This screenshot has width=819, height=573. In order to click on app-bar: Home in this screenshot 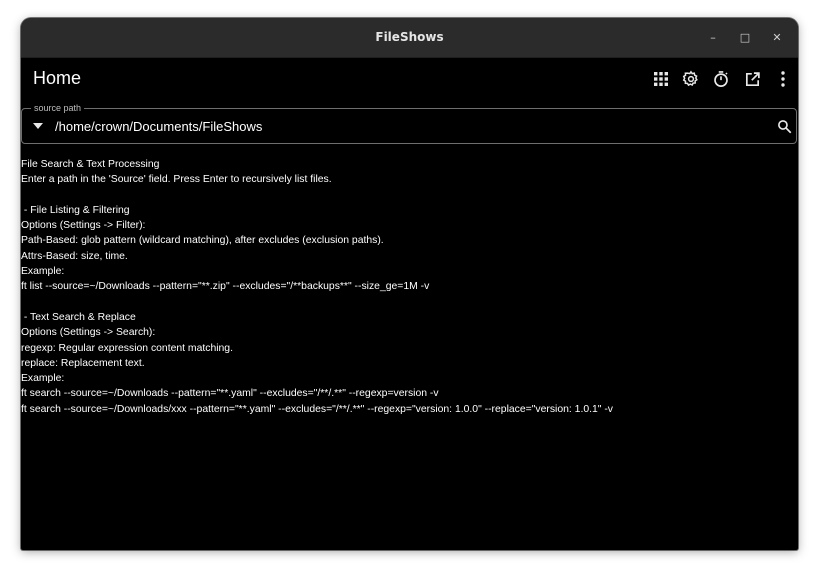, I will do `click(409, 78)`.